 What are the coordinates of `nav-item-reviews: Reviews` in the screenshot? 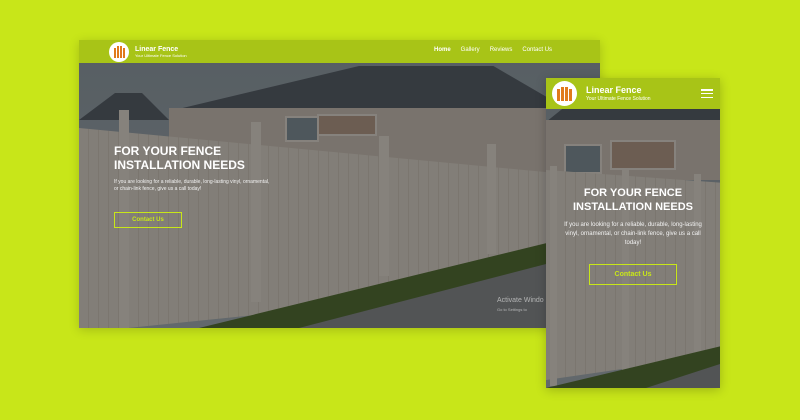 It's located at (501, 50).